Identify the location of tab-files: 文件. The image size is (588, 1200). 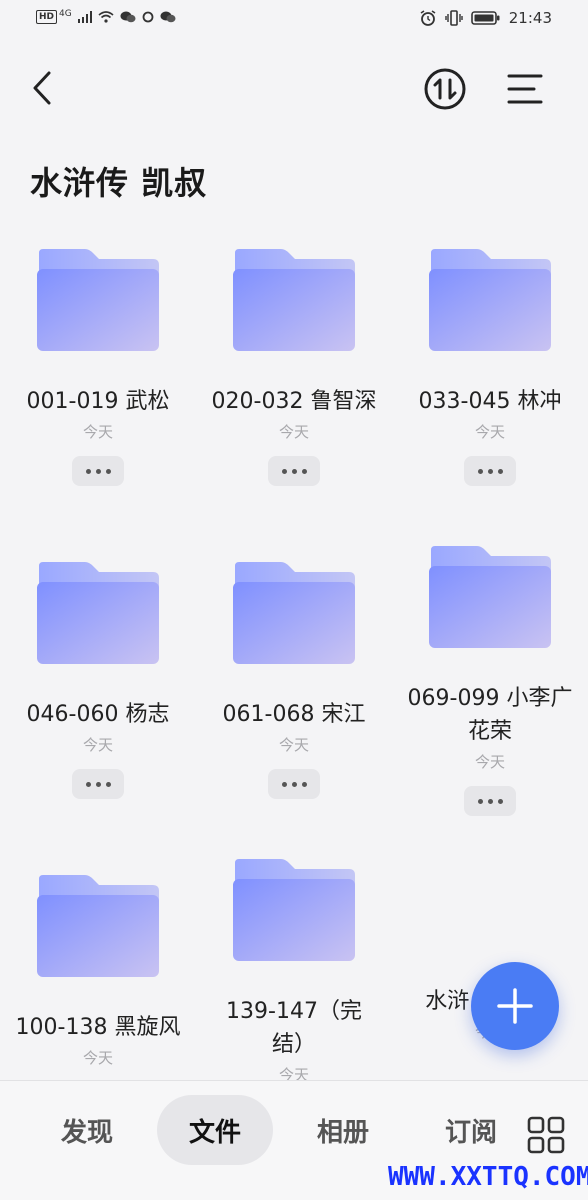
(215, 1130).